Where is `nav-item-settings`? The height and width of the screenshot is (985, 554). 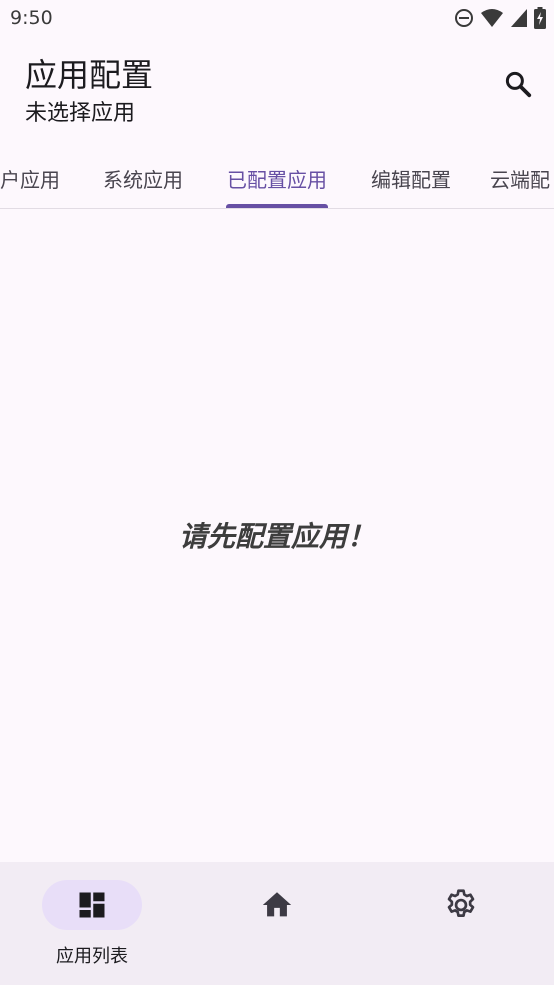
nav-item-settings is located at coordinates (461, 923).